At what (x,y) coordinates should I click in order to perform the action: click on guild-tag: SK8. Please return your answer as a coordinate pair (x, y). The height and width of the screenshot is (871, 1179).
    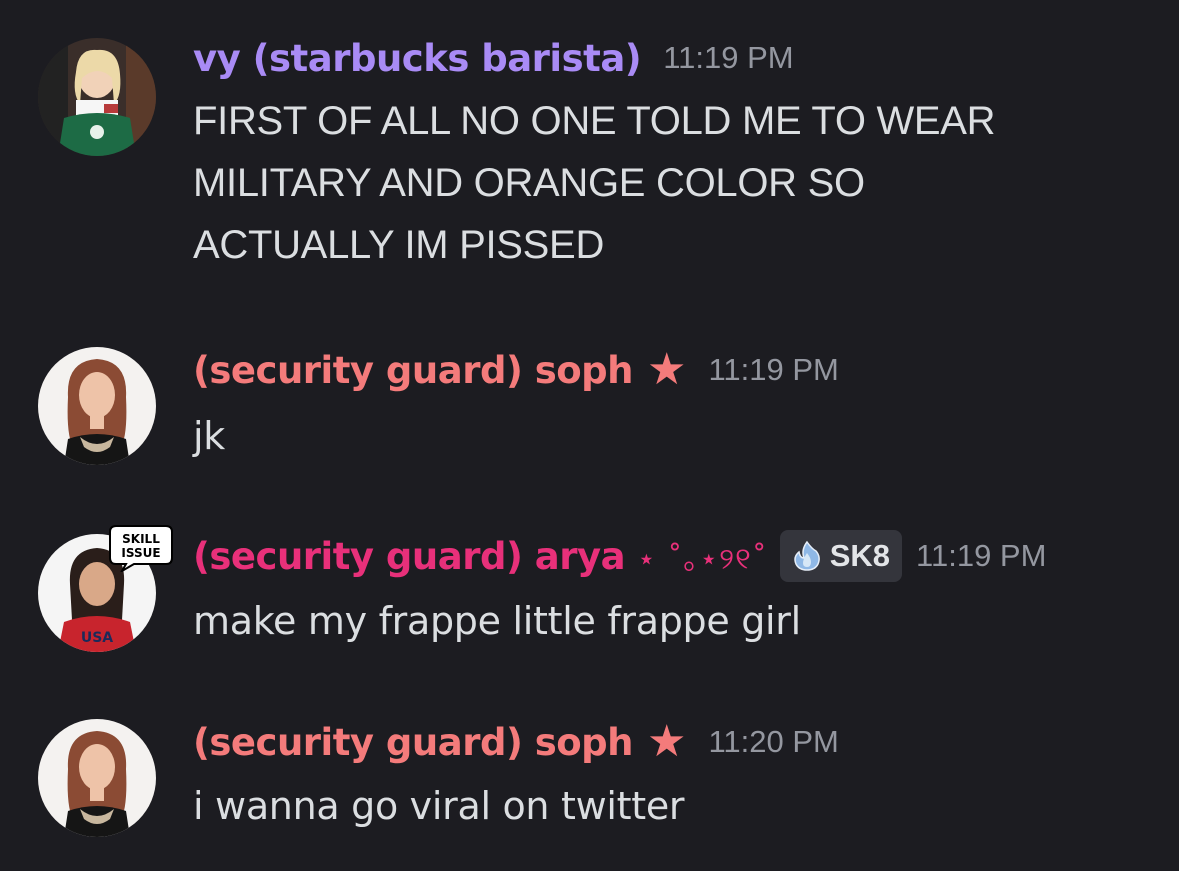
    Looking at the image, I should click on (841, 556).